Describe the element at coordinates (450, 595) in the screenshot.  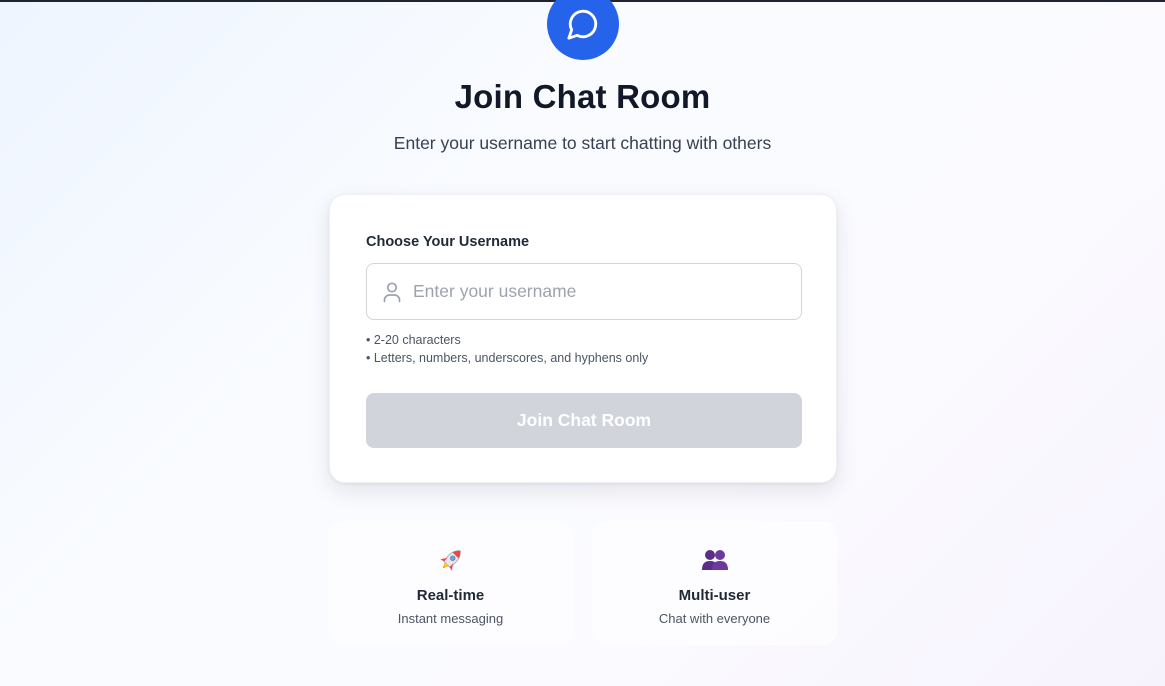
I see `feature-title: Real-time` at that location.